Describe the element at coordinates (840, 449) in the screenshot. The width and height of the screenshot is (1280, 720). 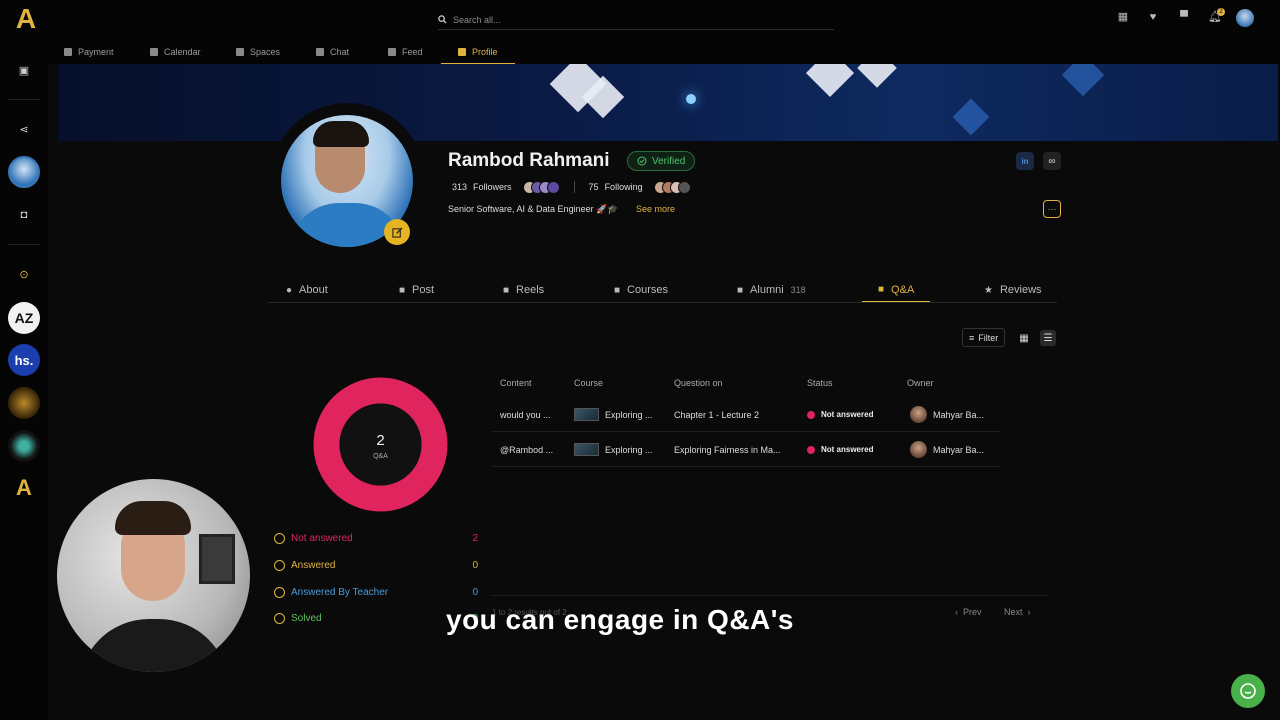
I see `cell-status: Not answered` at that location.